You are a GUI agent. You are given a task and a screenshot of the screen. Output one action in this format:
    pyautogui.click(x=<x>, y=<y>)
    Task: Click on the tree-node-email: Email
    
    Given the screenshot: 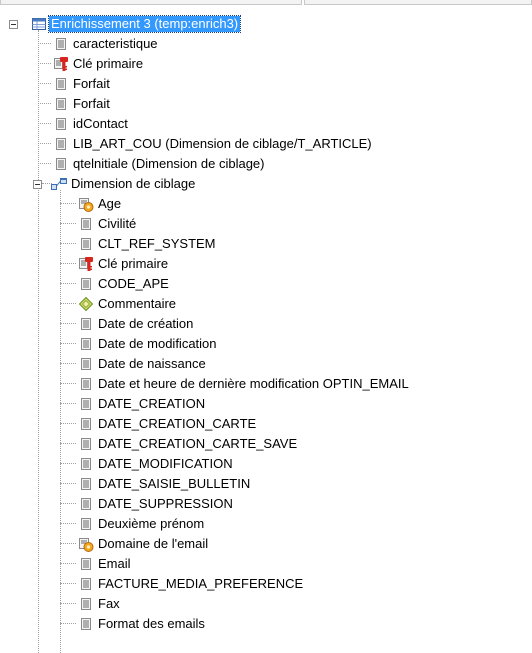 What is the action you would take?
    pyautogui.click(x=105, y=564)
    